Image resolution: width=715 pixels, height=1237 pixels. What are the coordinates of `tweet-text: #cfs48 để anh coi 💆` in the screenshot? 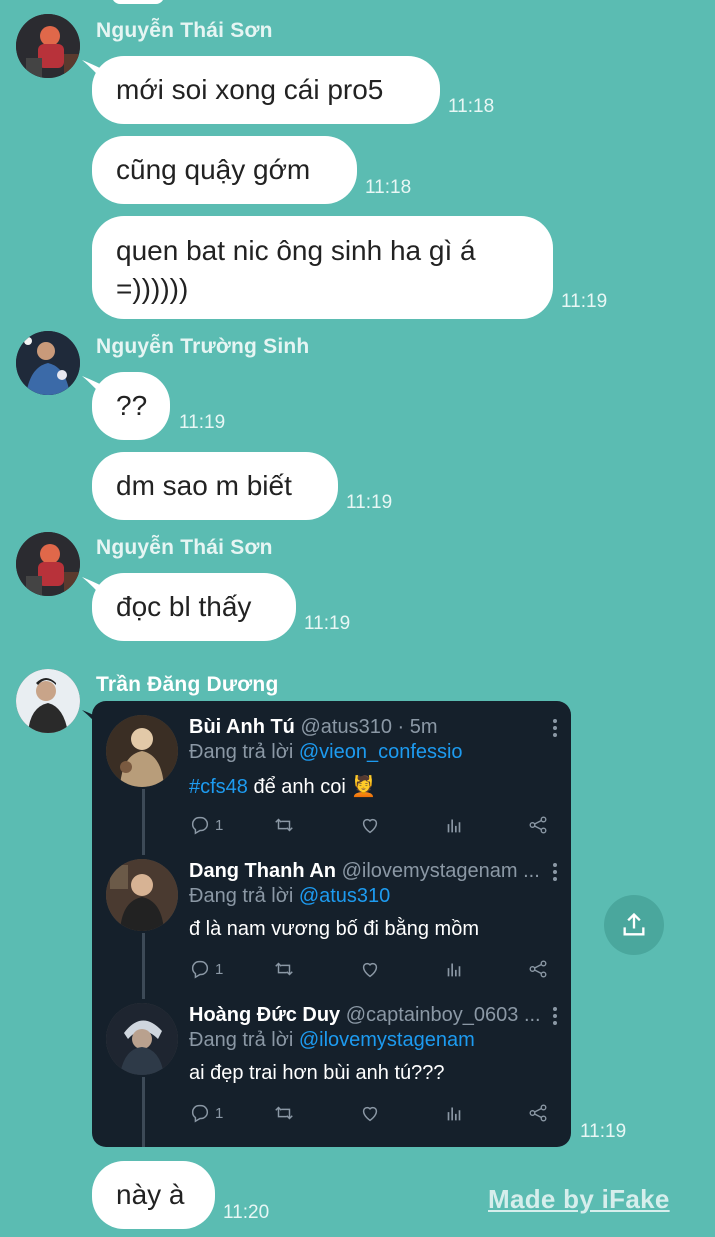 It's located at (282, 786).